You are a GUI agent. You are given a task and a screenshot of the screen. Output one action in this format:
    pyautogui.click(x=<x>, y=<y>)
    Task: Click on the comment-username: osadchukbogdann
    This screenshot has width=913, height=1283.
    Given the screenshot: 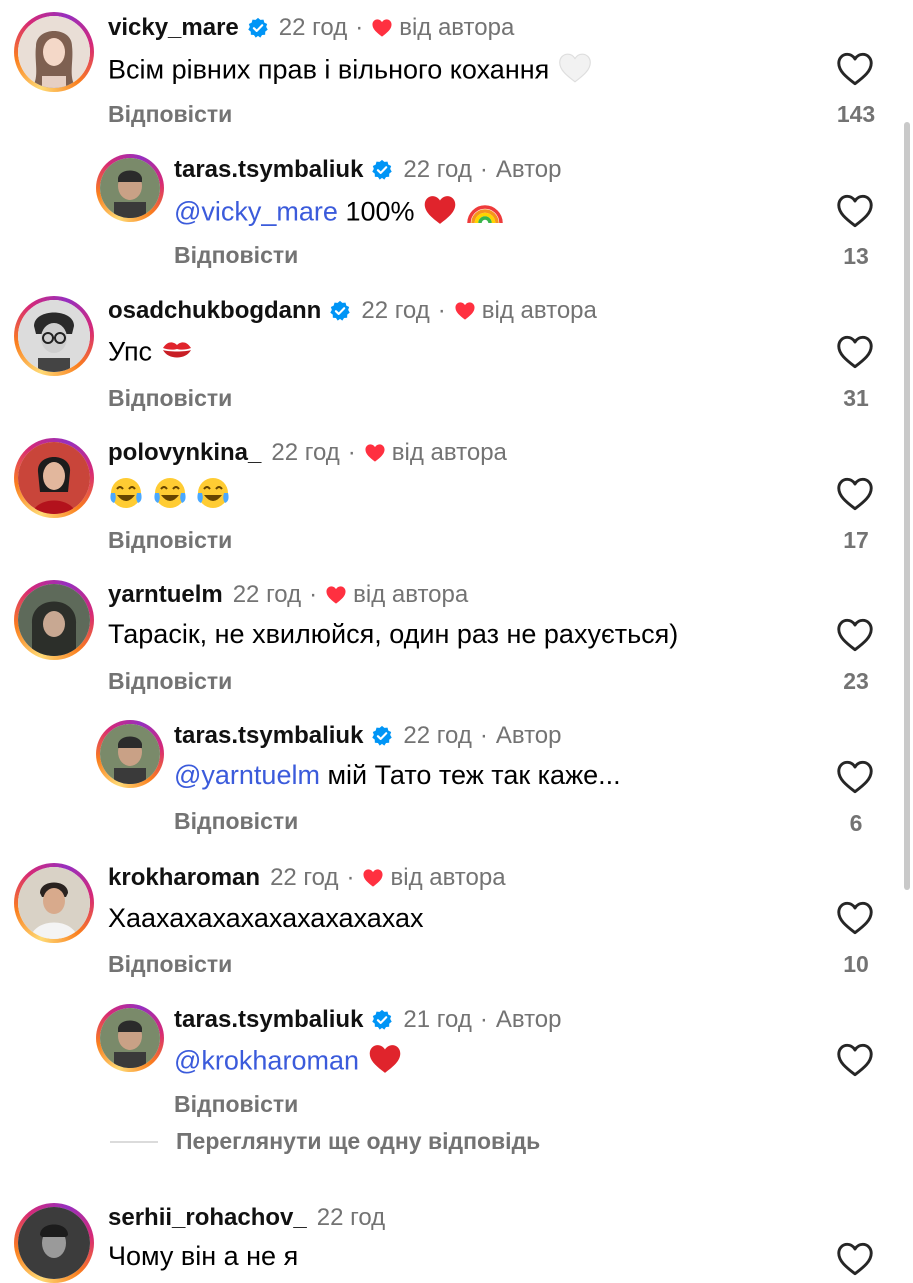 What is the action you would take?
    pyautogui.click(x=214, y=311)
    